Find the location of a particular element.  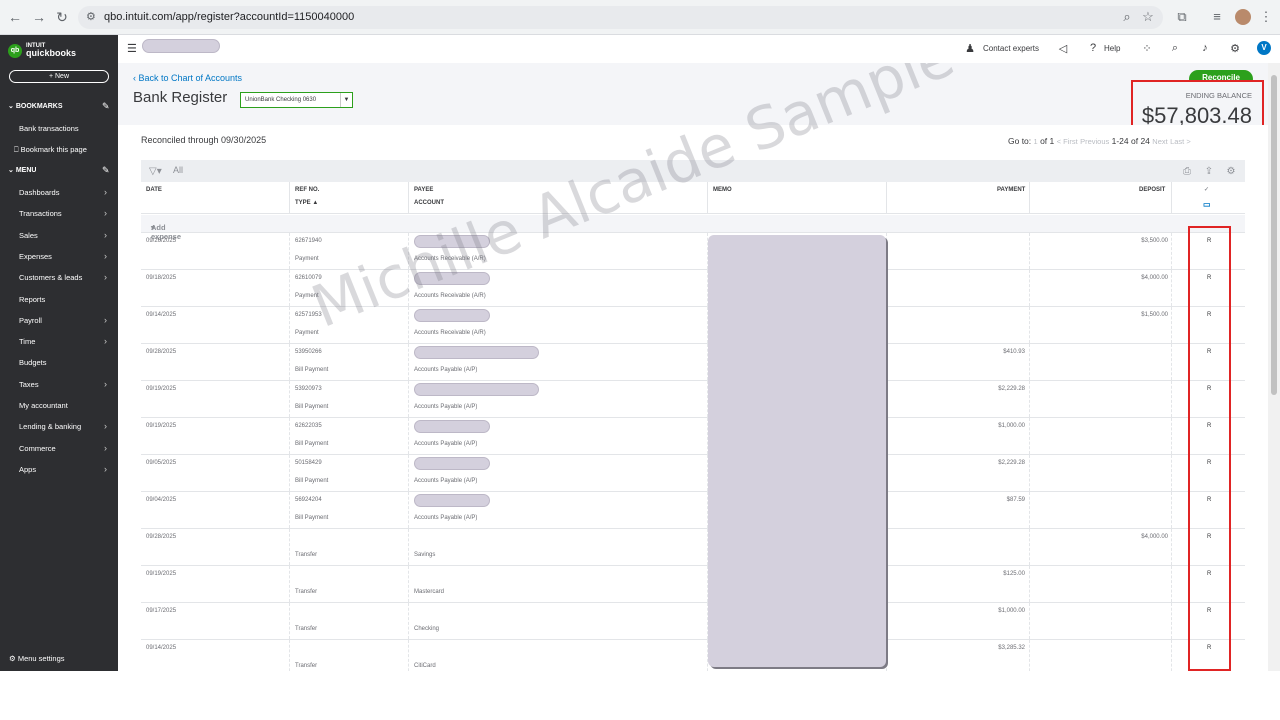

header-account: ACCOUNT is located at coordinates (429, 203).